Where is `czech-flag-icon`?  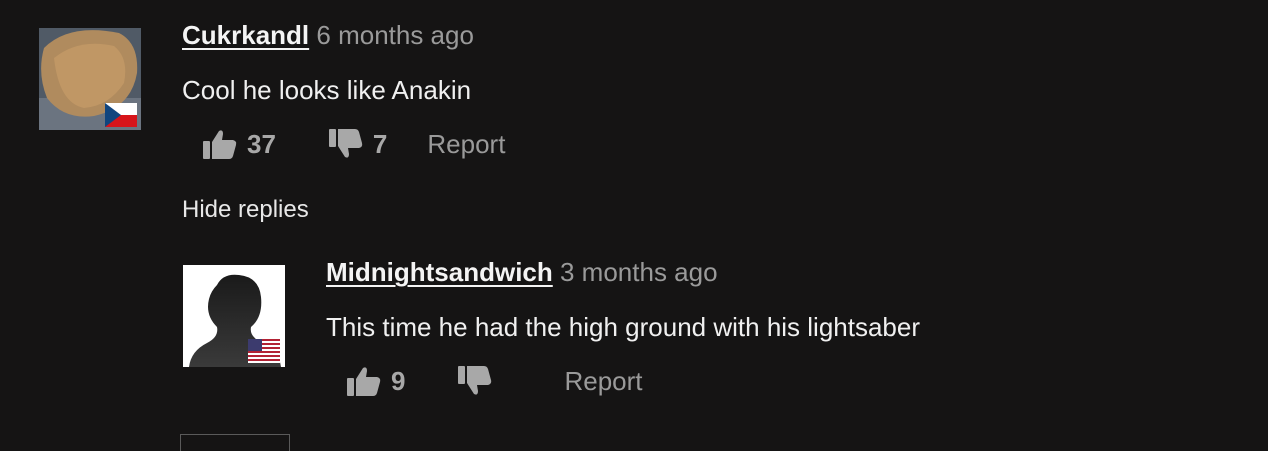
czech-flag-icon is located at coordinates (121, 115).